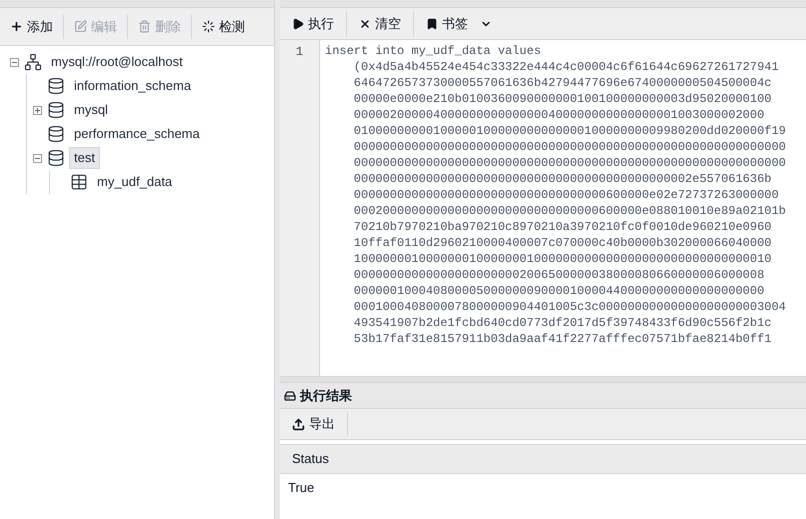 This screenshot has width=806, height=519. Describe the element at coordinates (300, 51) in the screenshot. I see `line-number: 1` at that location.